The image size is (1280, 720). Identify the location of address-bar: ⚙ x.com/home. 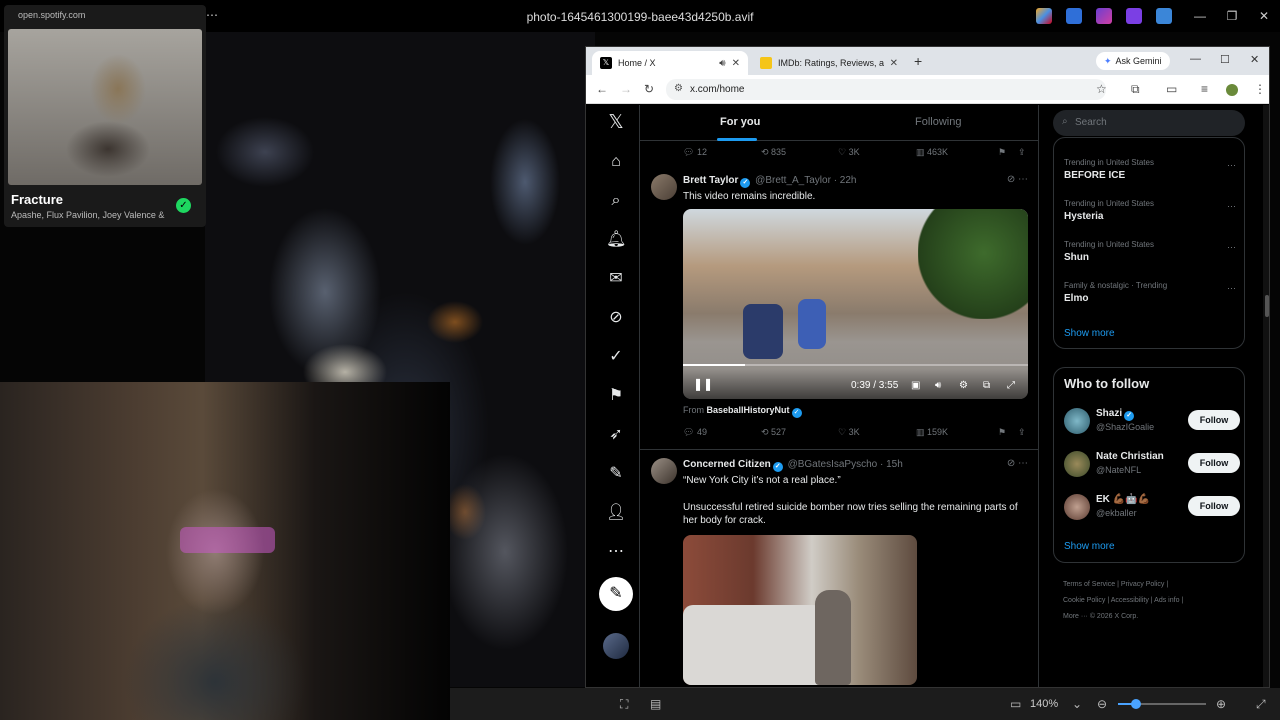
(886, 89).